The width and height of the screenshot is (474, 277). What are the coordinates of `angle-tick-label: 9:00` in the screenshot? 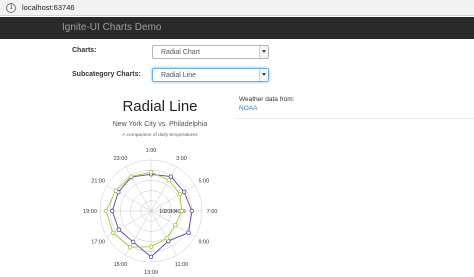 It's located at (203, 243).